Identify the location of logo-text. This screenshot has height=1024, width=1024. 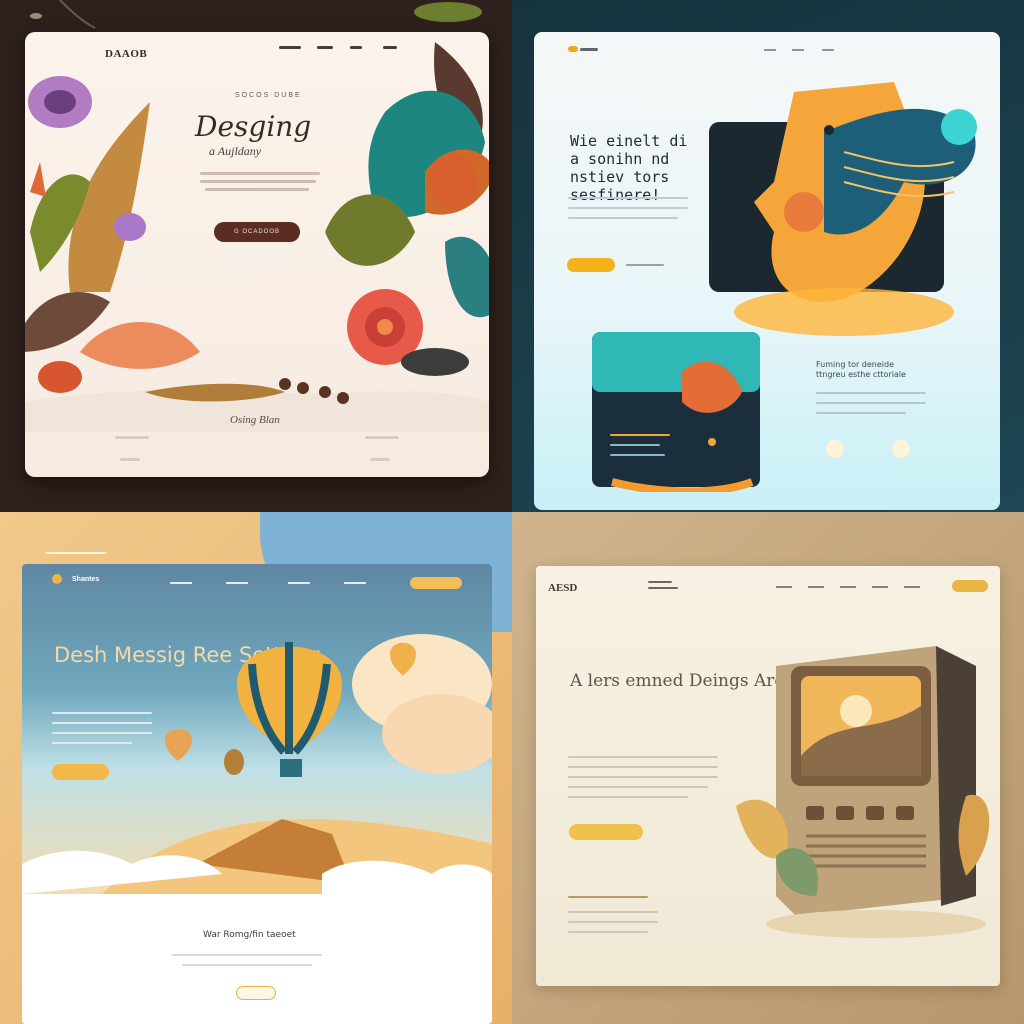
(589, 49).